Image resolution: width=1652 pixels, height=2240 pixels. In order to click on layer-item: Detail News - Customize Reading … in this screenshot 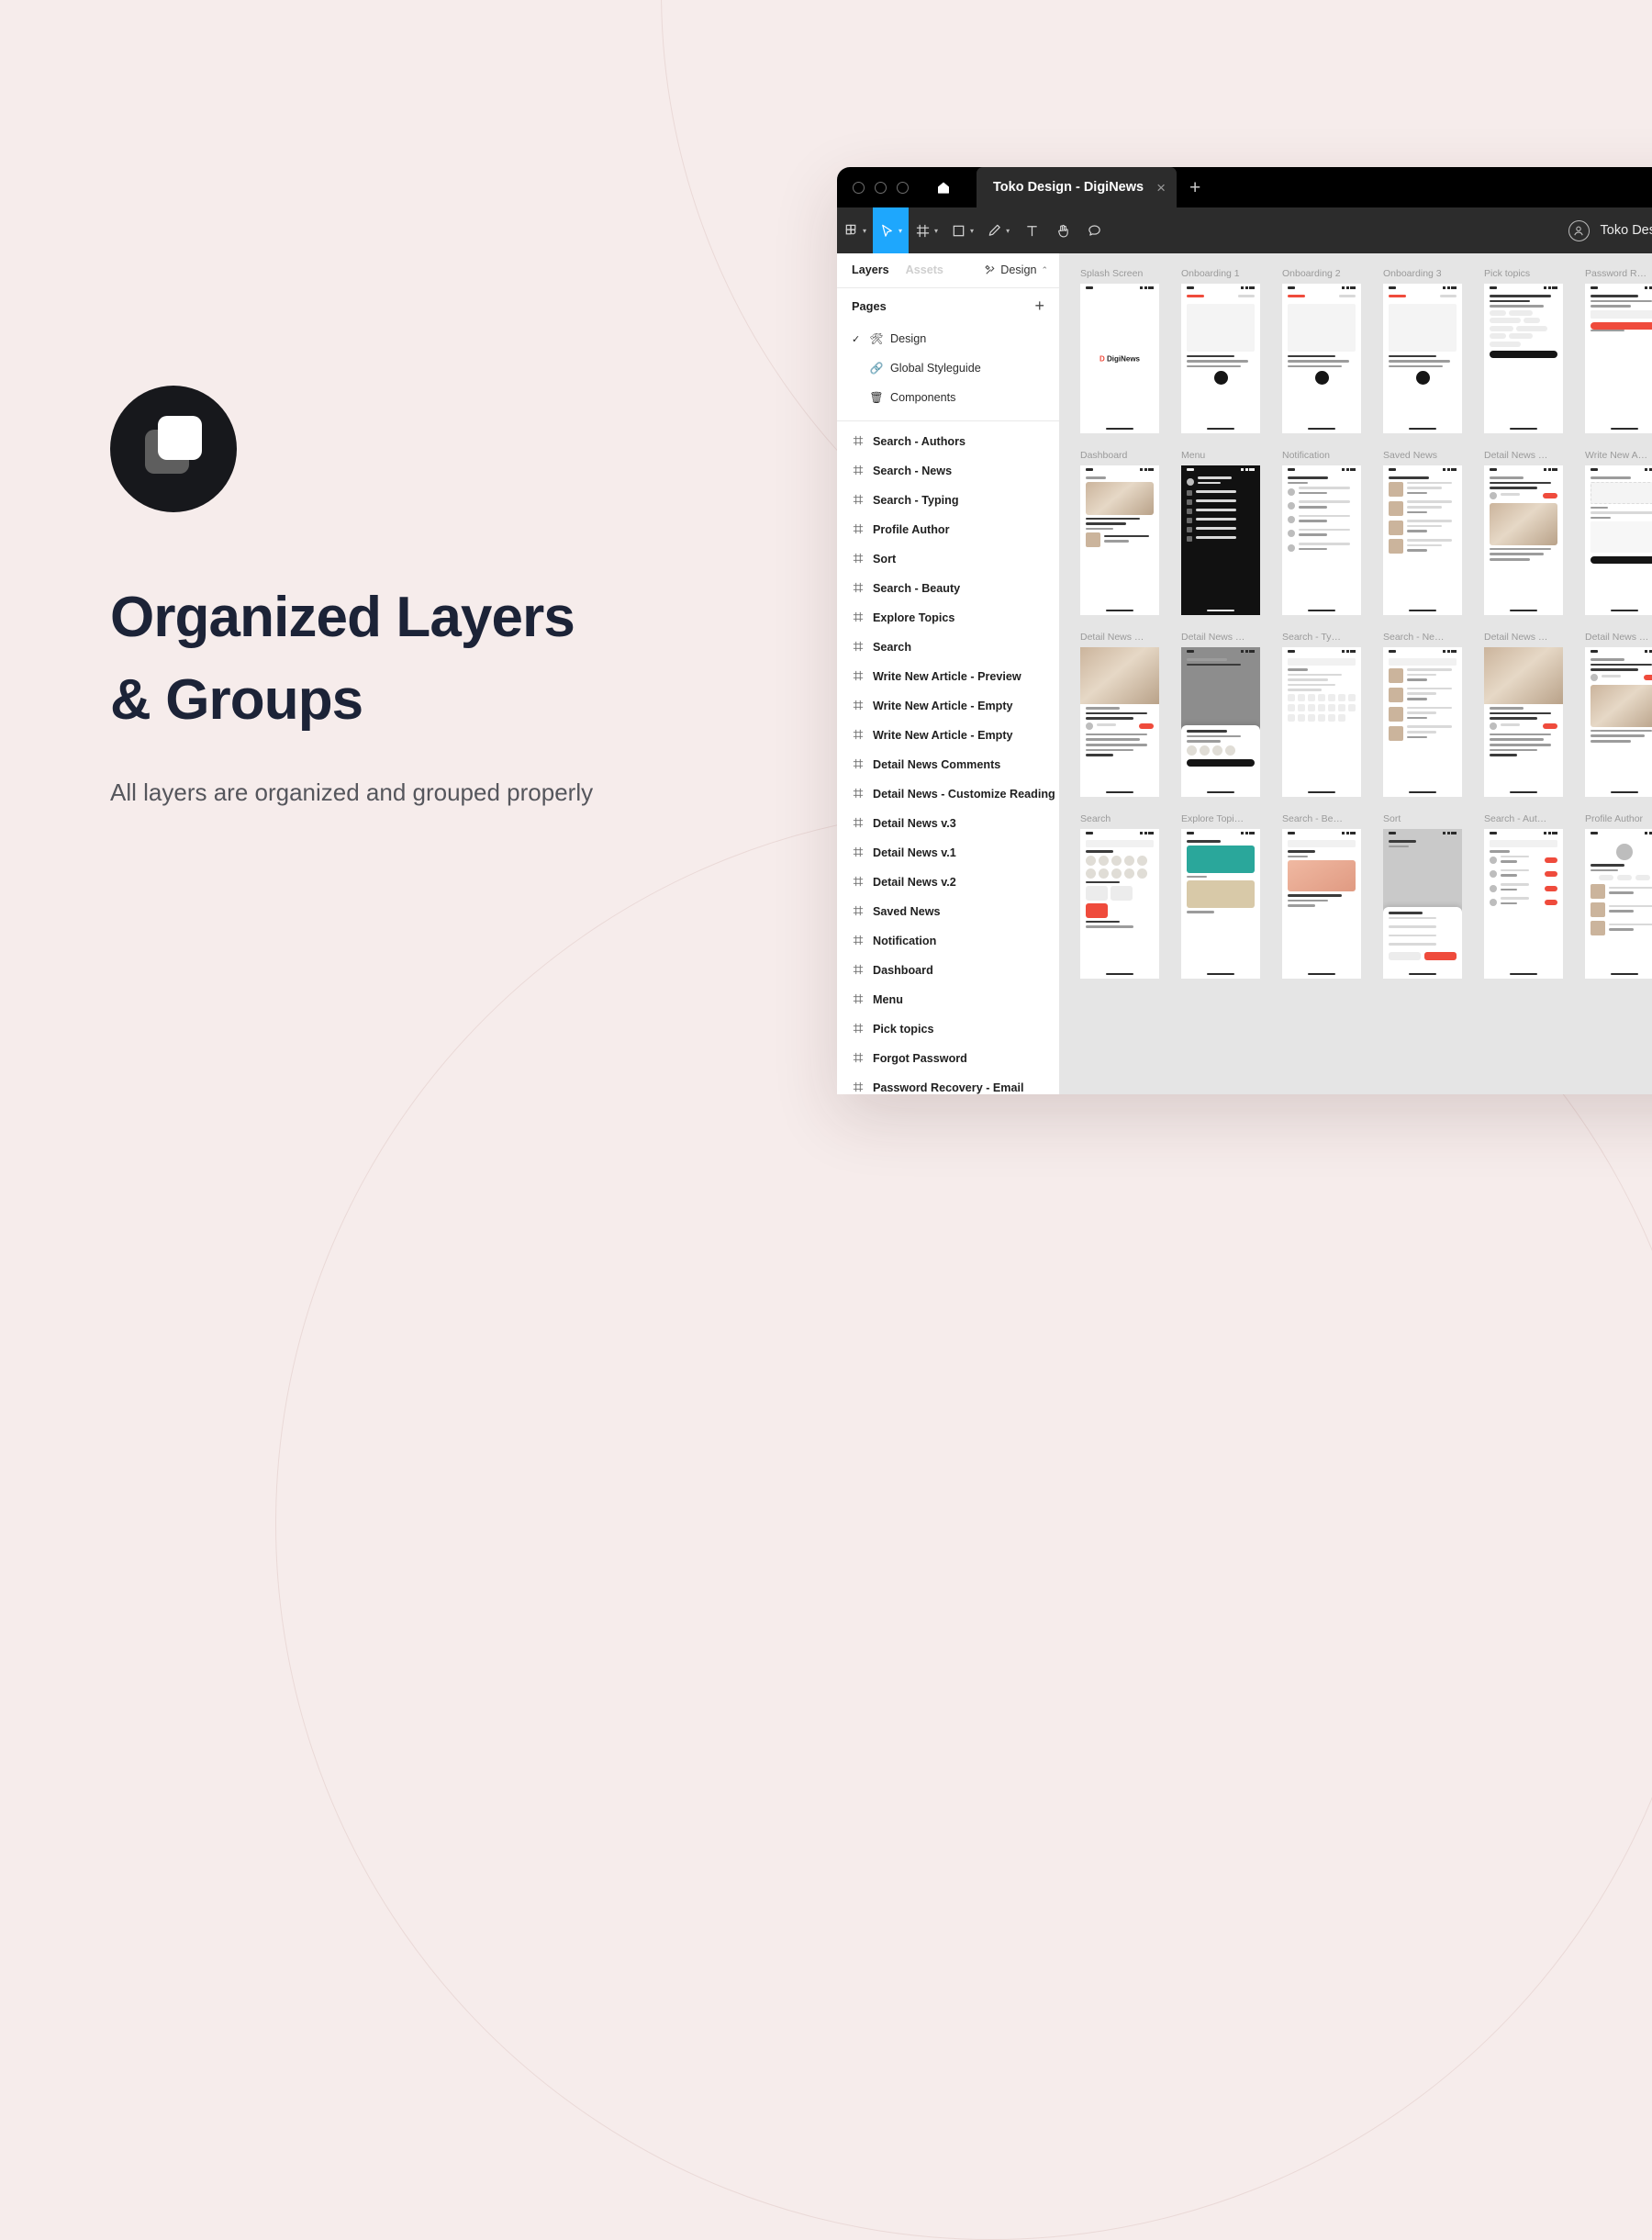, I will do `click(948, 794)`.